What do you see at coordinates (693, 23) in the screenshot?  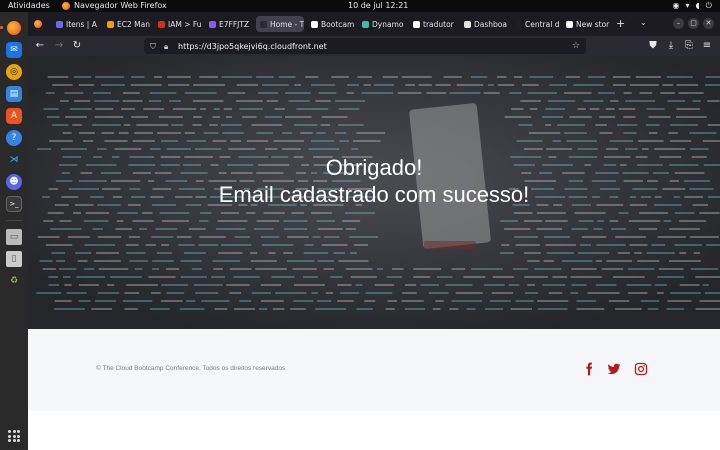 I see `maximize-button: ▢` at bounding box center [693, 23].